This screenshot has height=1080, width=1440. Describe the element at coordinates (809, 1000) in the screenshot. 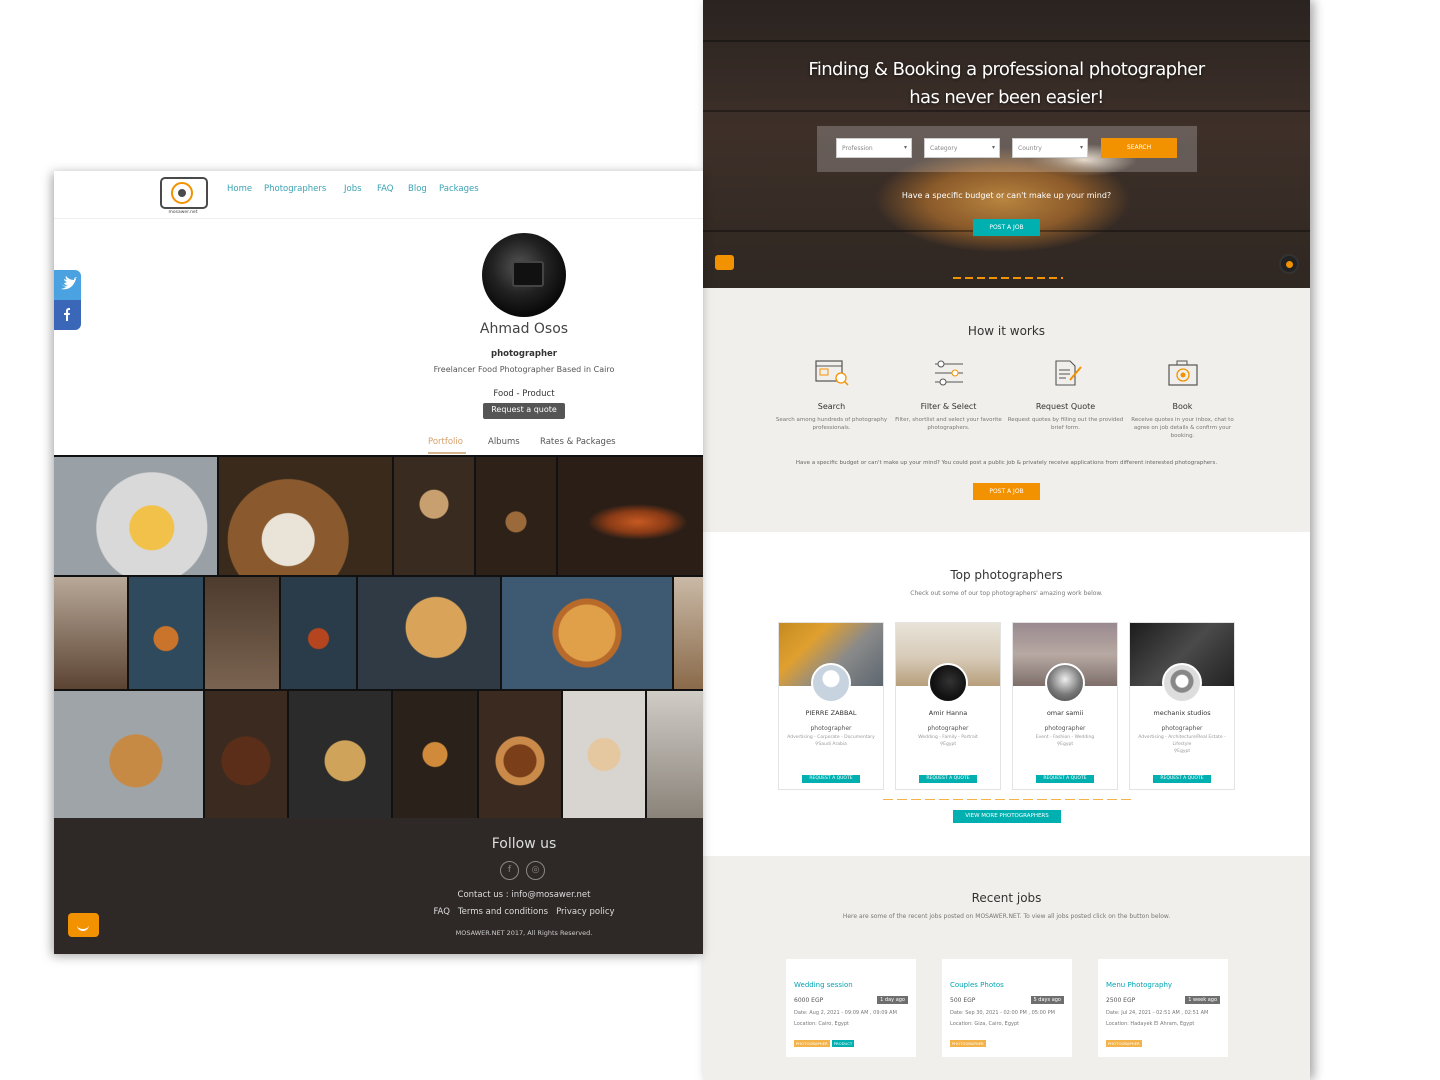

I see `job-budget: 6000 EGP` at that location.